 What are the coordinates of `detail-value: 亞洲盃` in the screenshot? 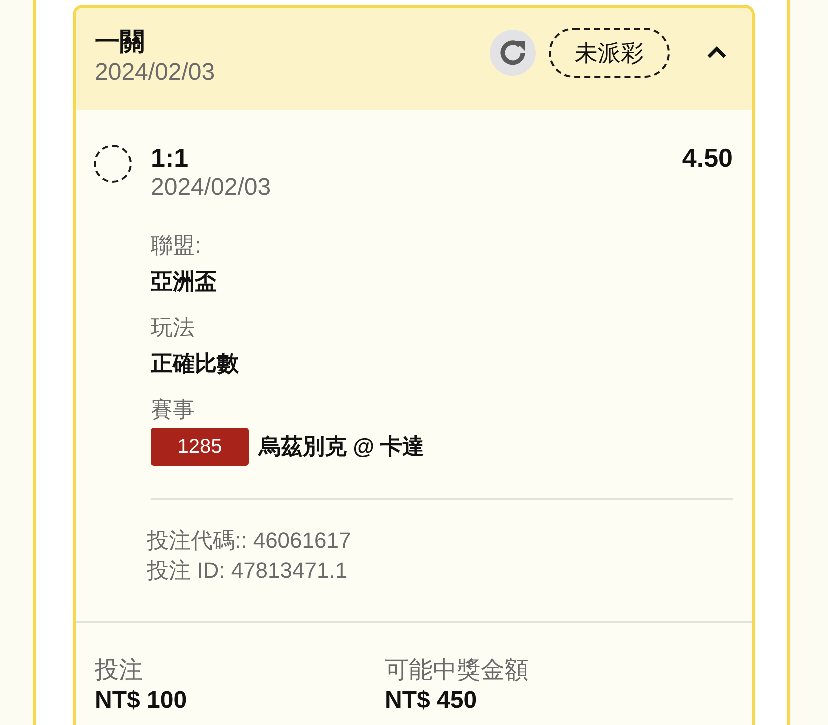 It's located at (184, 282).